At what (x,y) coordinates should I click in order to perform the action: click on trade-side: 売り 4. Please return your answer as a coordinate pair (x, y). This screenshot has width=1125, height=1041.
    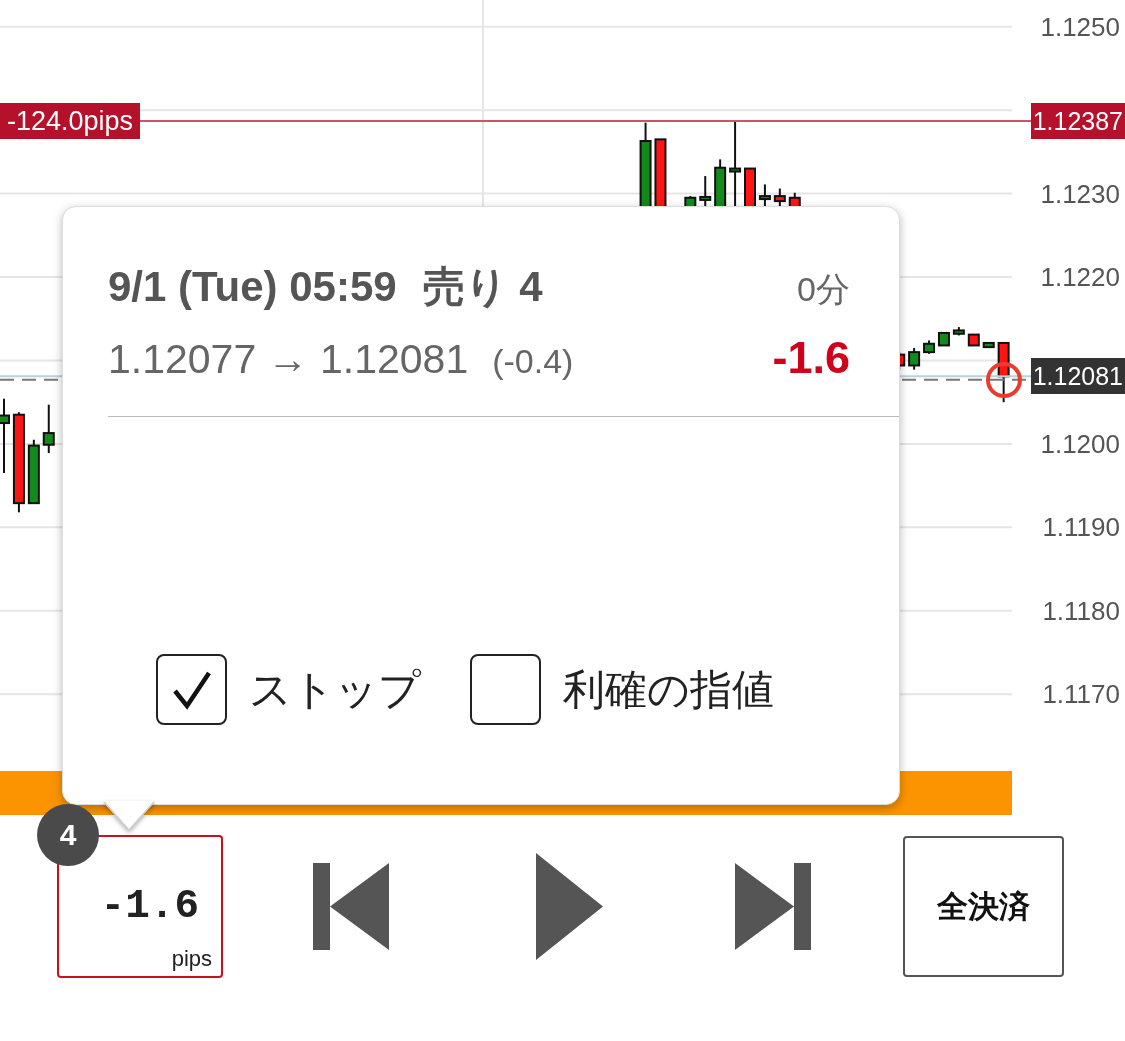
    Looking at the image, I should click on (482, 287).